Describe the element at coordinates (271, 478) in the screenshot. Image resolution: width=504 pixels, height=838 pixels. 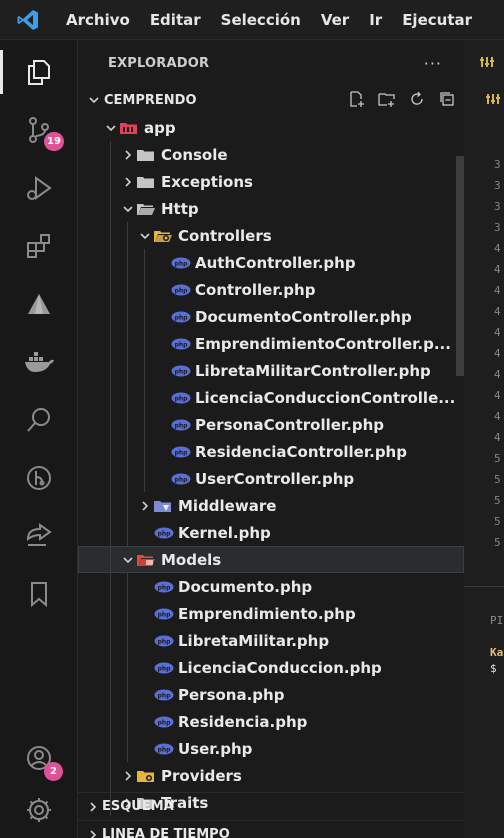
I see `tree-file: php UserController.php` at that location.